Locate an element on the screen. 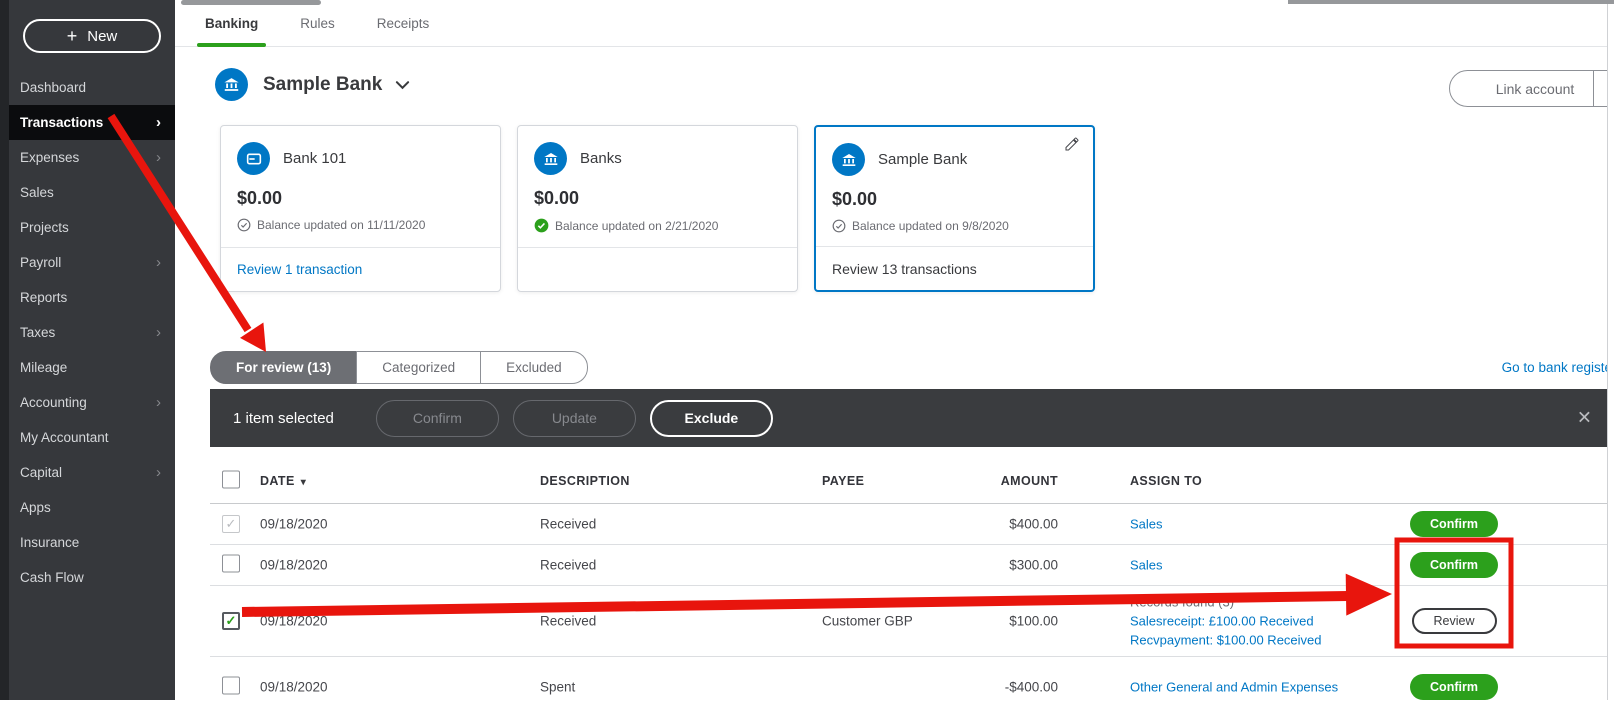 The height and width of the screenshot is (717, 1614). close-icon: ✕ is located at coordinates (1584, 418).